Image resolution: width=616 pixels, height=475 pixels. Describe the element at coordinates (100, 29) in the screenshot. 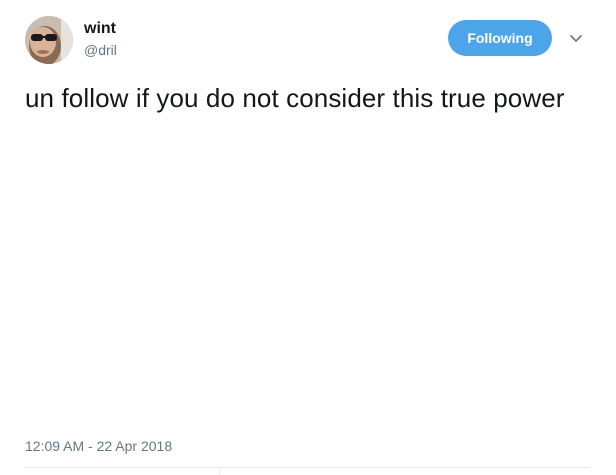

I see `author-display-name: wint` at that location.